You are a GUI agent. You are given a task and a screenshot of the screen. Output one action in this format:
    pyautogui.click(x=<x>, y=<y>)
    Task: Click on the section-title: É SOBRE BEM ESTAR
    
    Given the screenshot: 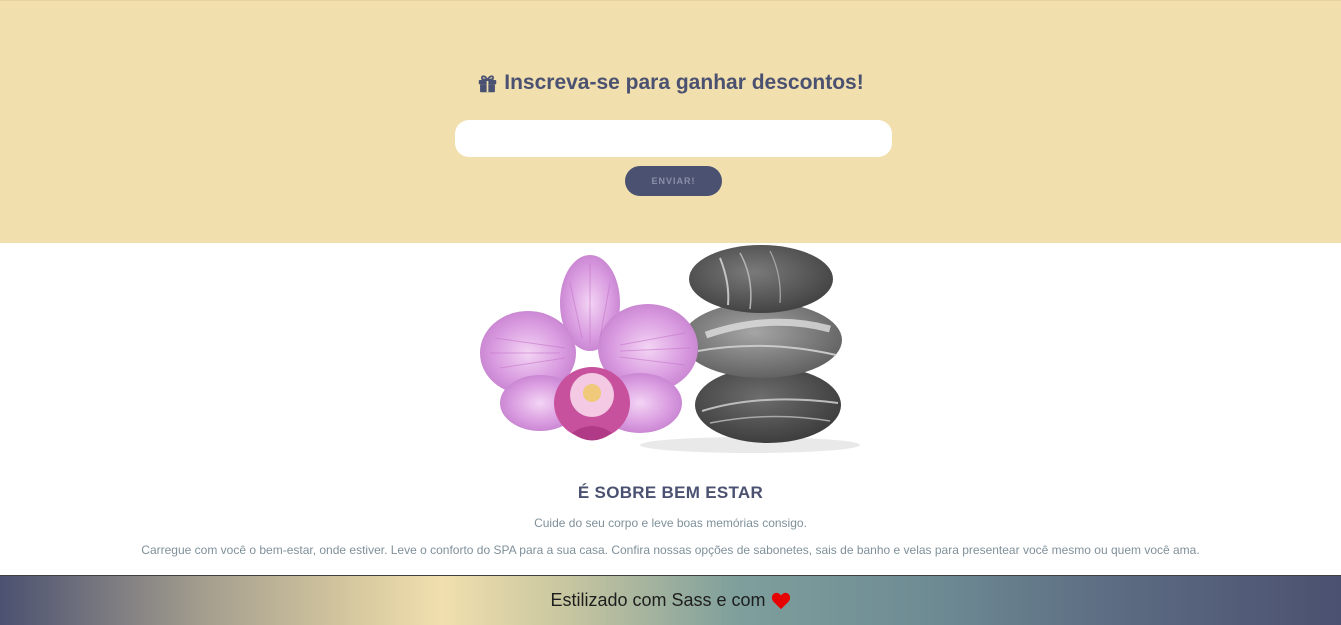 What is the action you would take?
    pyautogui.click(x=670, y=492)
    